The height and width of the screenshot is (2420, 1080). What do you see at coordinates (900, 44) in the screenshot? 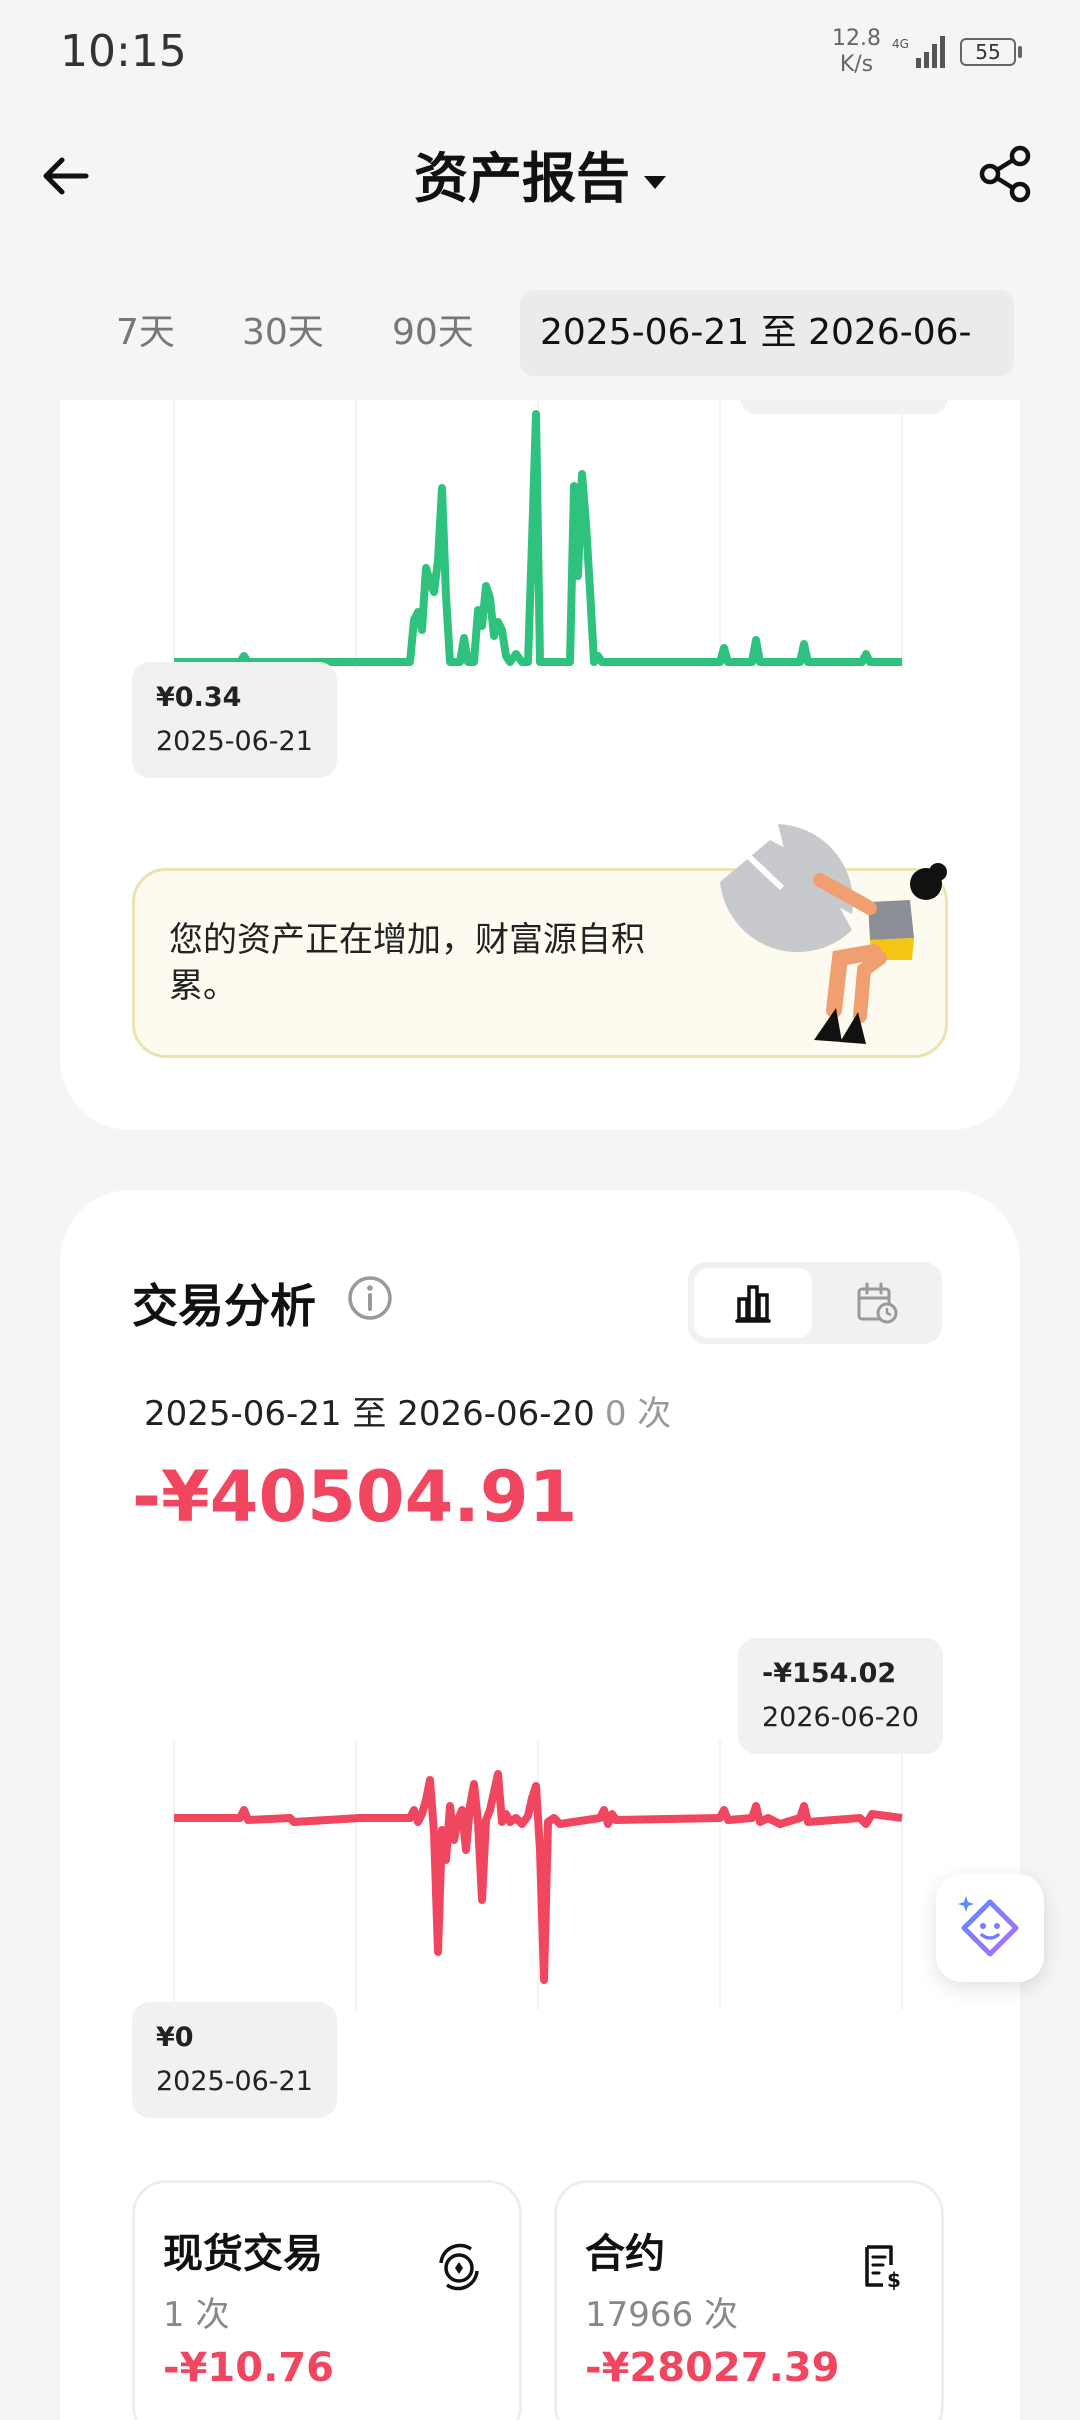
I see `network-type-label: 4G` at bounding box center [900, 44].